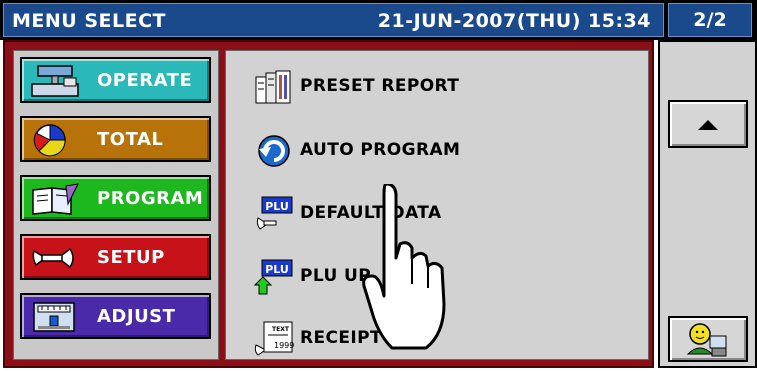  I want to click on pie-chart-icon, so click(49, 140).